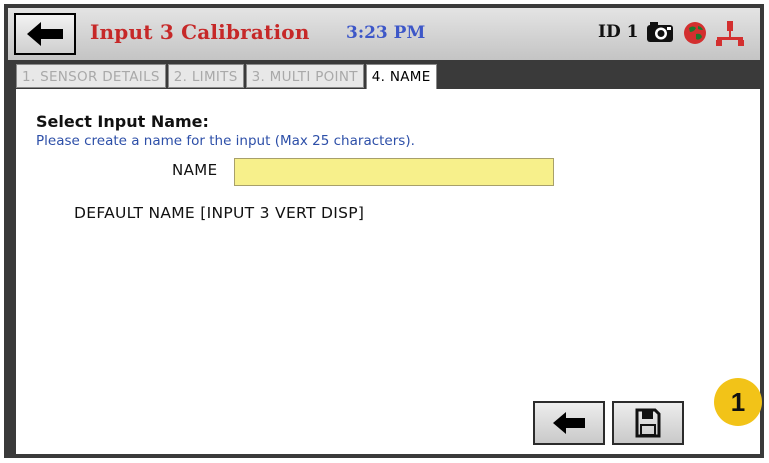  I want to click on name-input, so click(394, 172).